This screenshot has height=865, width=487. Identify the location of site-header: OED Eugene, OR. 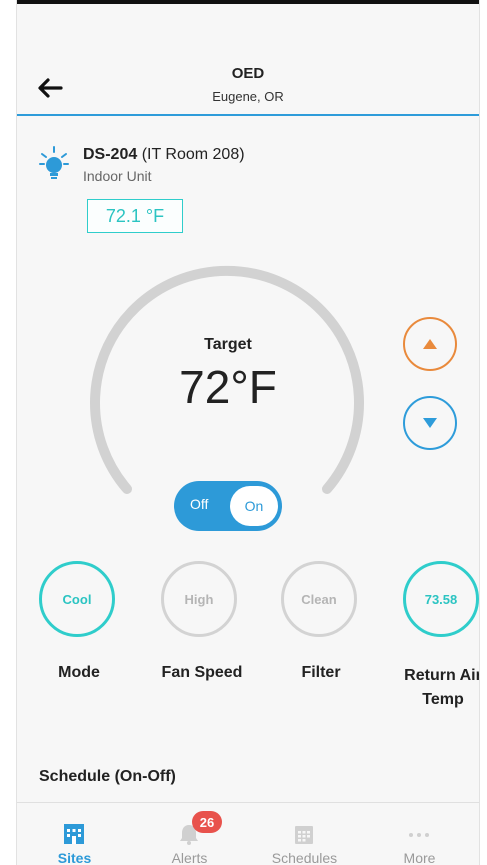
(248, 60).